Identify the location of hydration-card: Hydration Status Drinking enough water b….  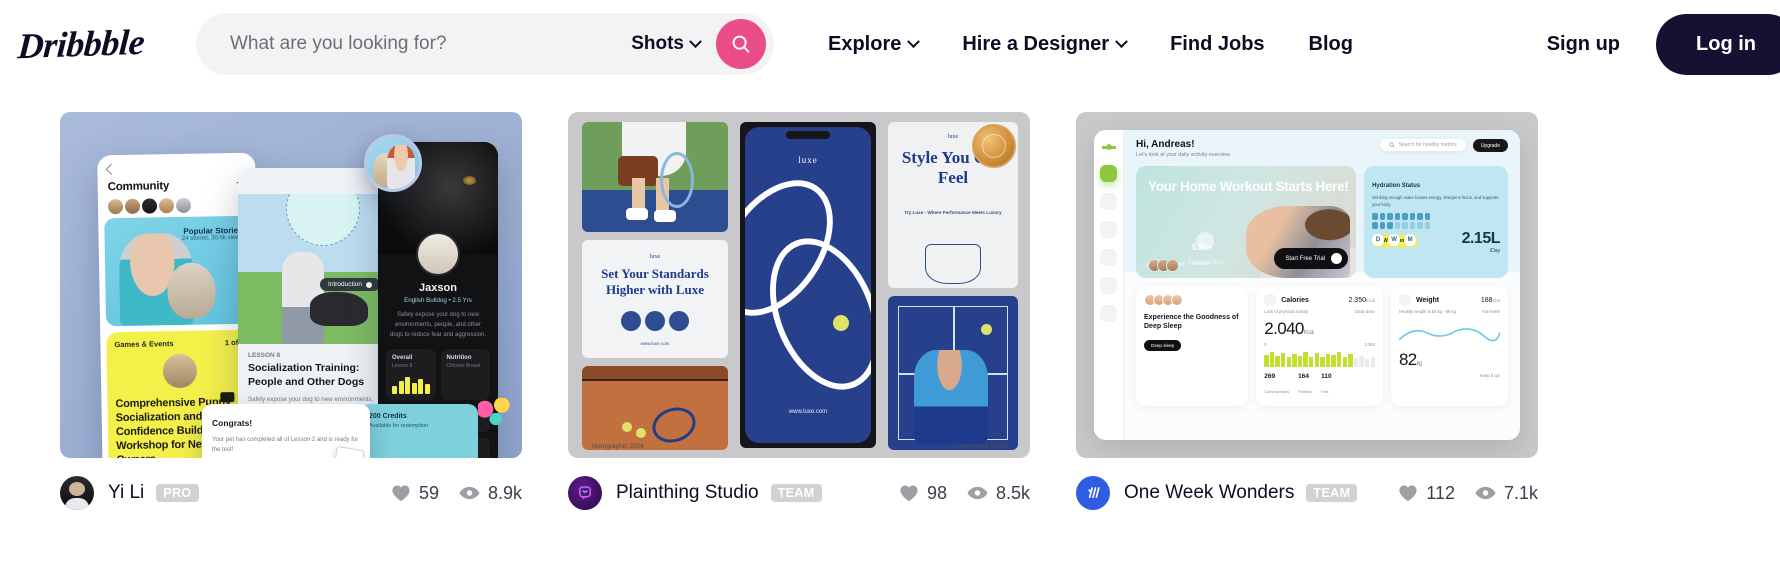
(1436, 222).